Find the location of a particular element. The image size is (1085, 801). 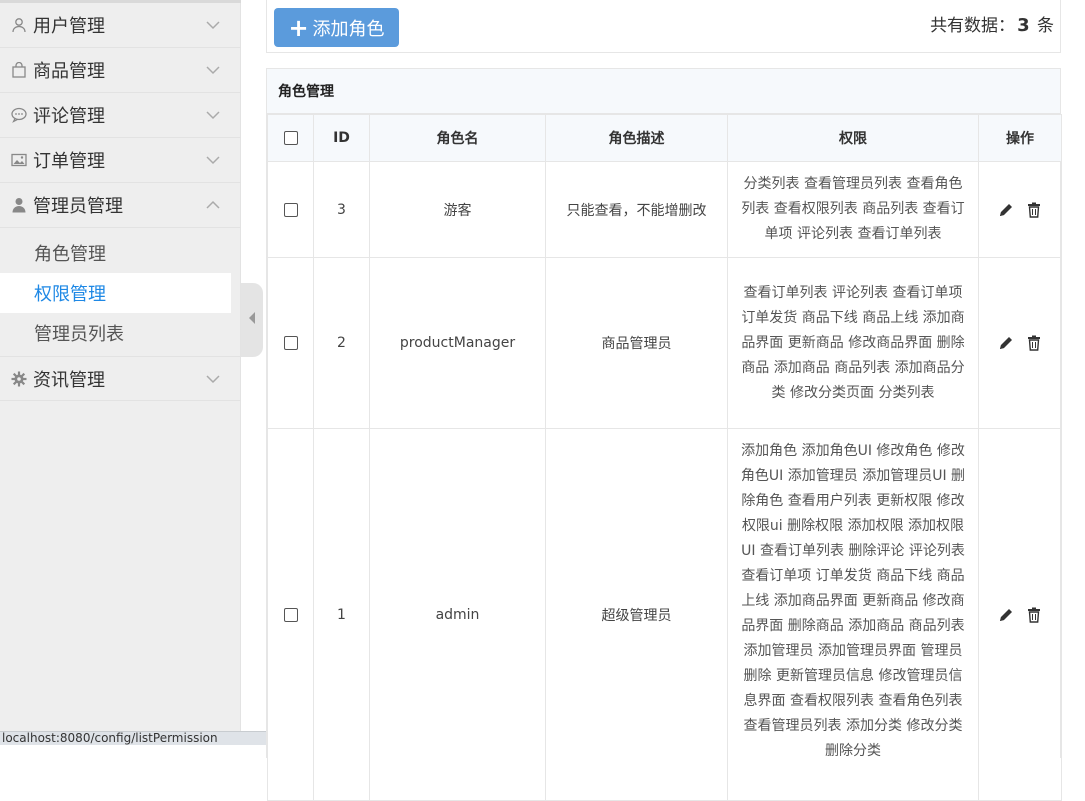

menu-label: 用户管理 is located at coordinates (69, 26).